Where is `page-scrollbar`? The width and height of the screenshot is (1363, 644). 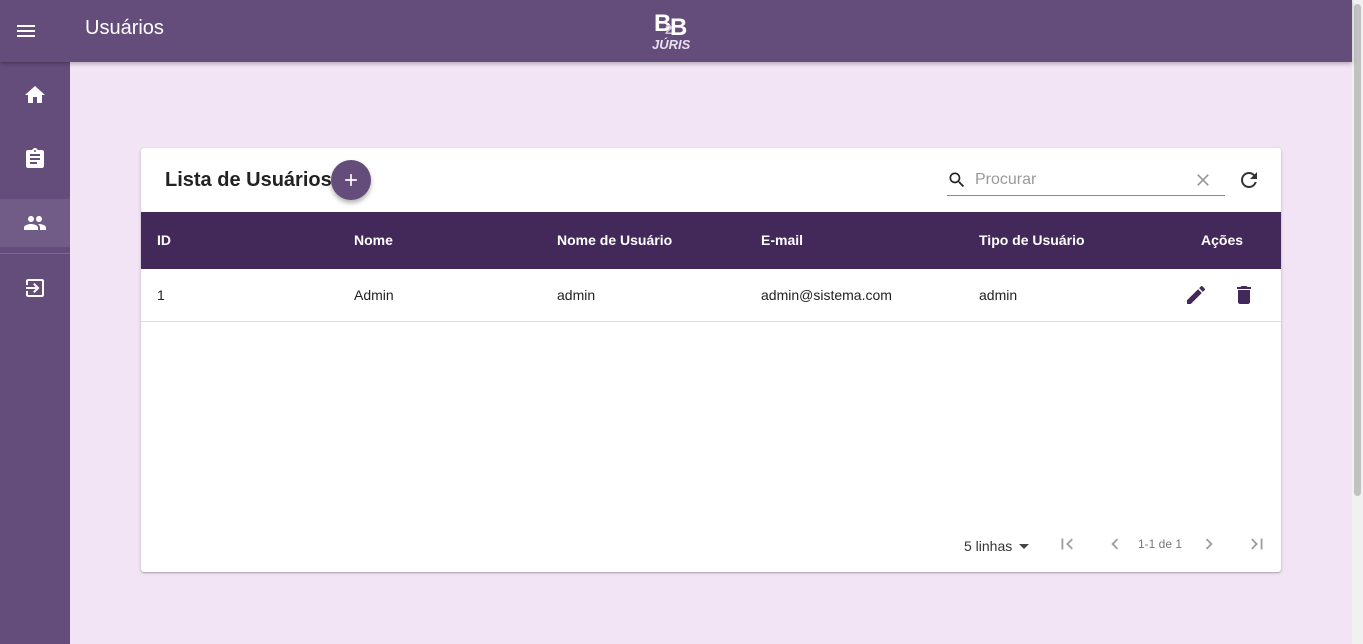
page-scrollbar is located at coordinates (1357, 322).